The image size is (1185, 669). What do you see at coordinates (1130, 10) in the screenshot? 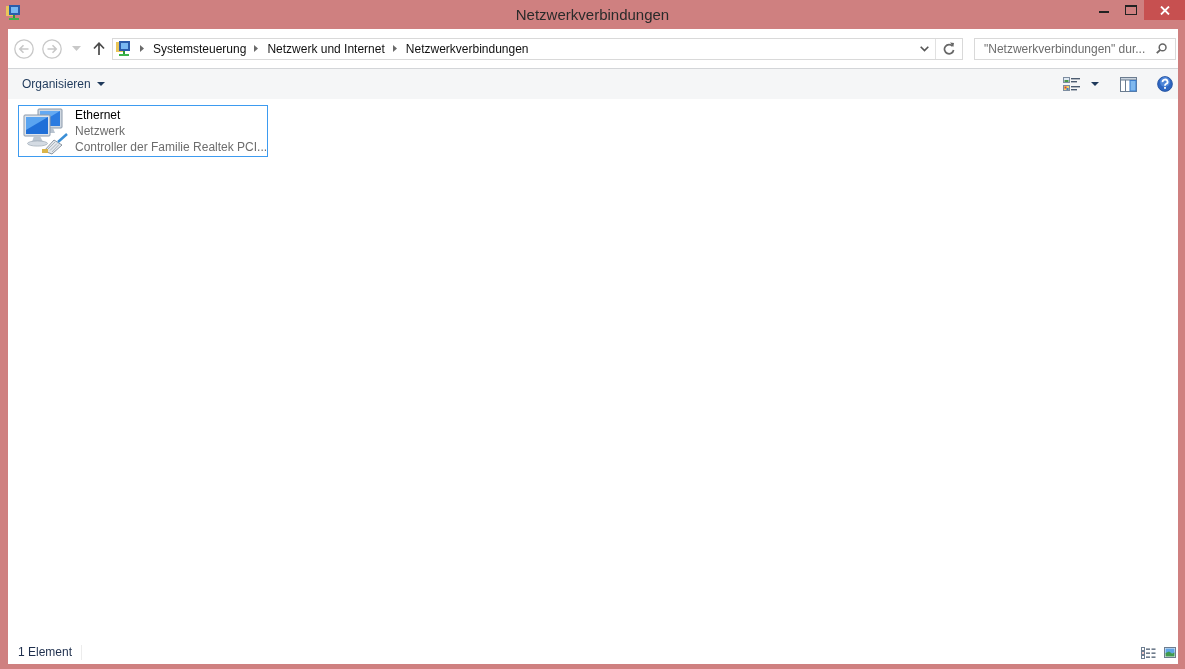
I see `maximize-icon` at bounding box center [1130, 10].